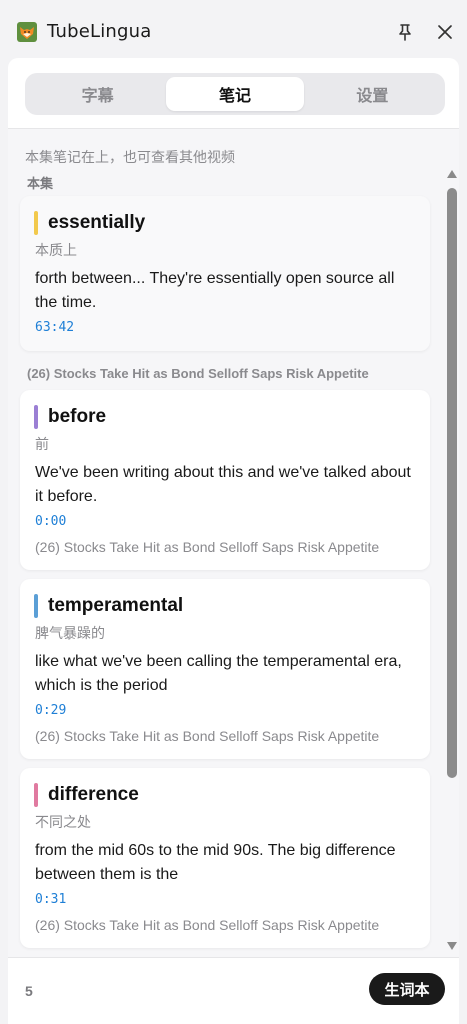  Describe the element at coordinates (93, 794) in the screenshot. I see `note-word: difference` at that location.